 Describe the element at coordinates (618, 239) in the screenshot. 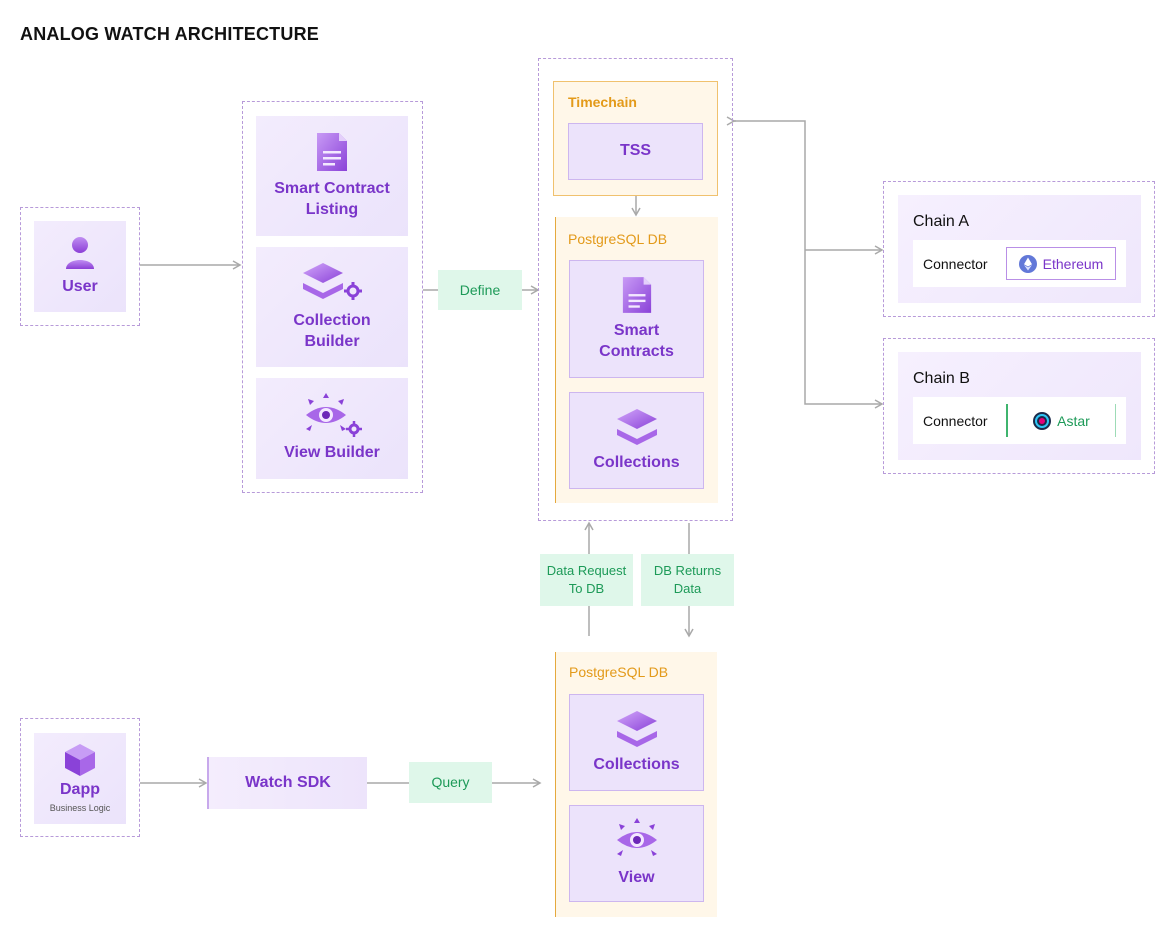

I see `postgres-top-label: PostgreSQL DB` at that location.